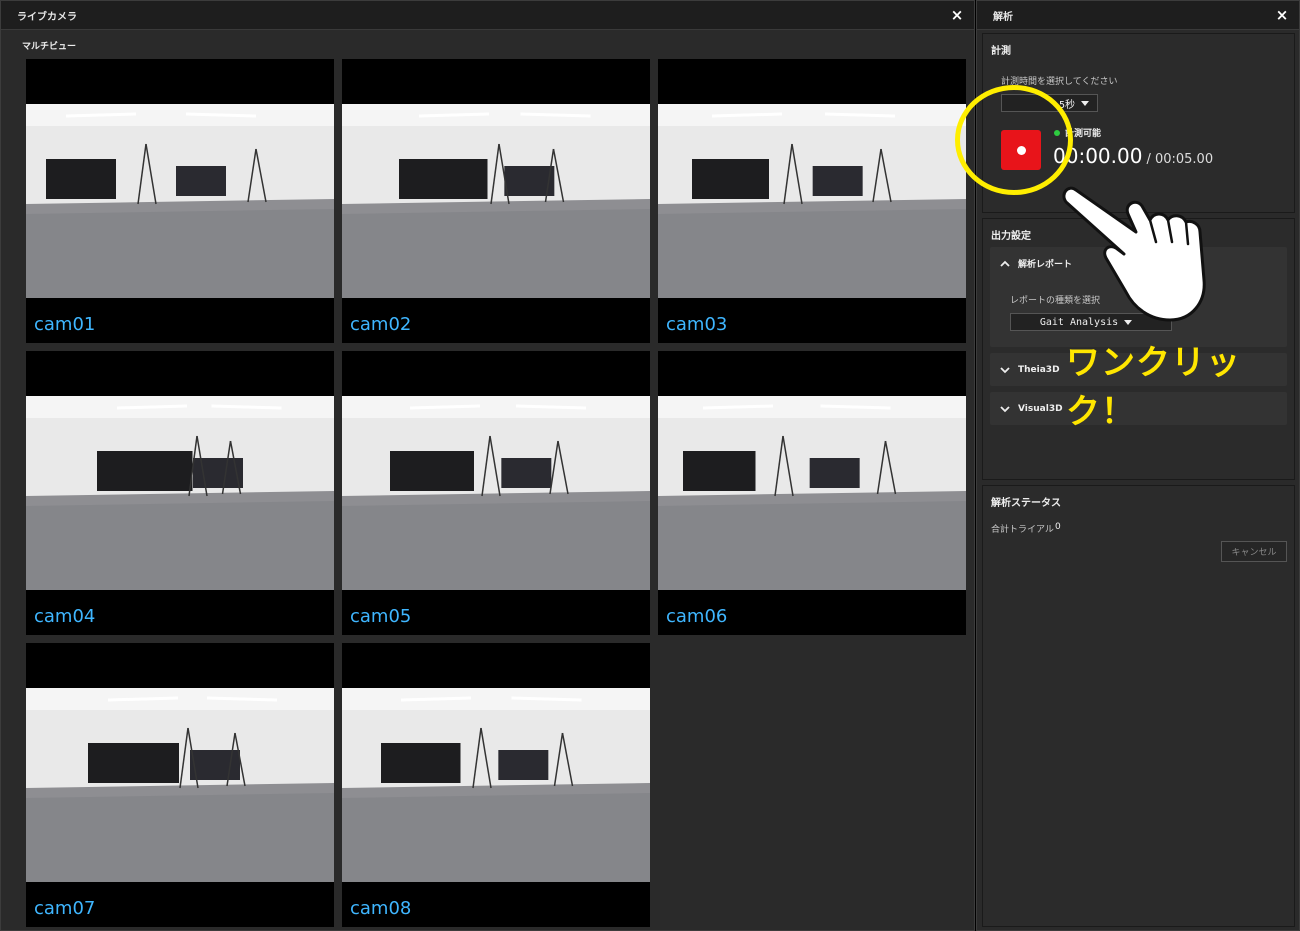  What do you see at coordinates (1180, 159) in the screenshot?
I see `timer-total: / 00:05.00` at bounding box center [1180, 159].